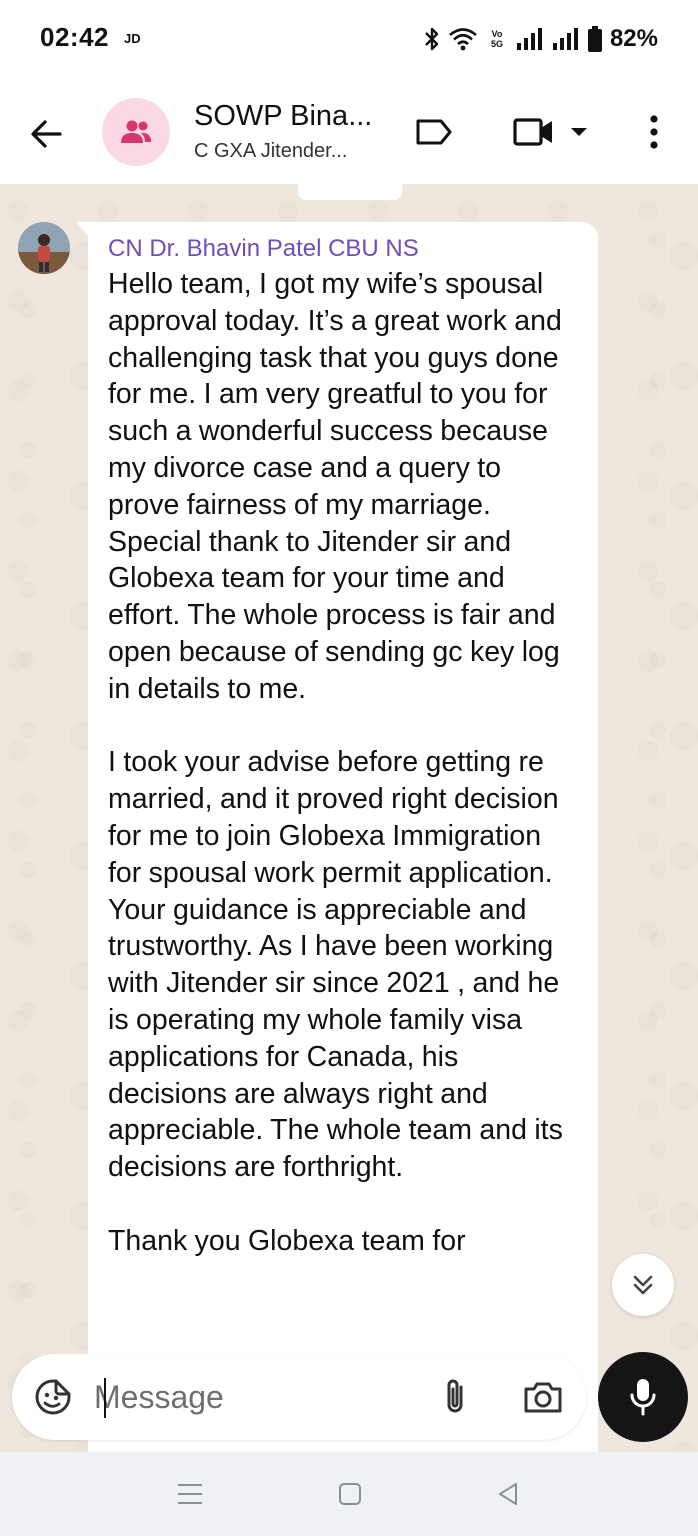 This screenshot has width=698, height=1536. I want to click on home-button, so click(350, 1494).